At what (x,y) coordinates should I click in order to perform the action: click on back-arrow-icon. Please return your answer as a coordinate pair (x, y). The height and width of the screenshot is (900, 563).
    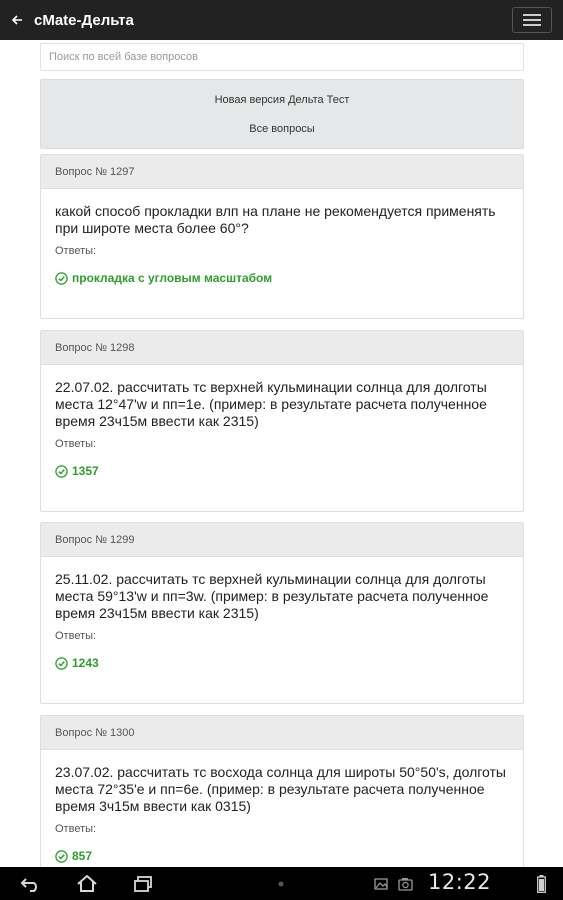
    Looking at the image, I should click on (16, 20).